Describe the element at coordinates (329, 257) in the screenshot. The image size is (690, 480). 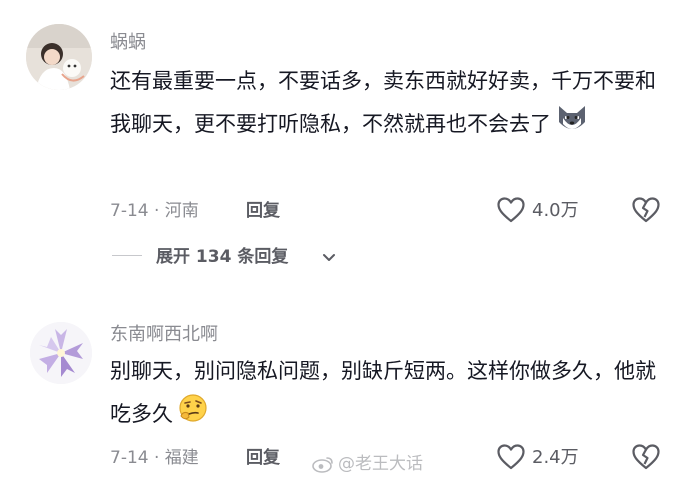
I see `chevron-down-icon` at that location.